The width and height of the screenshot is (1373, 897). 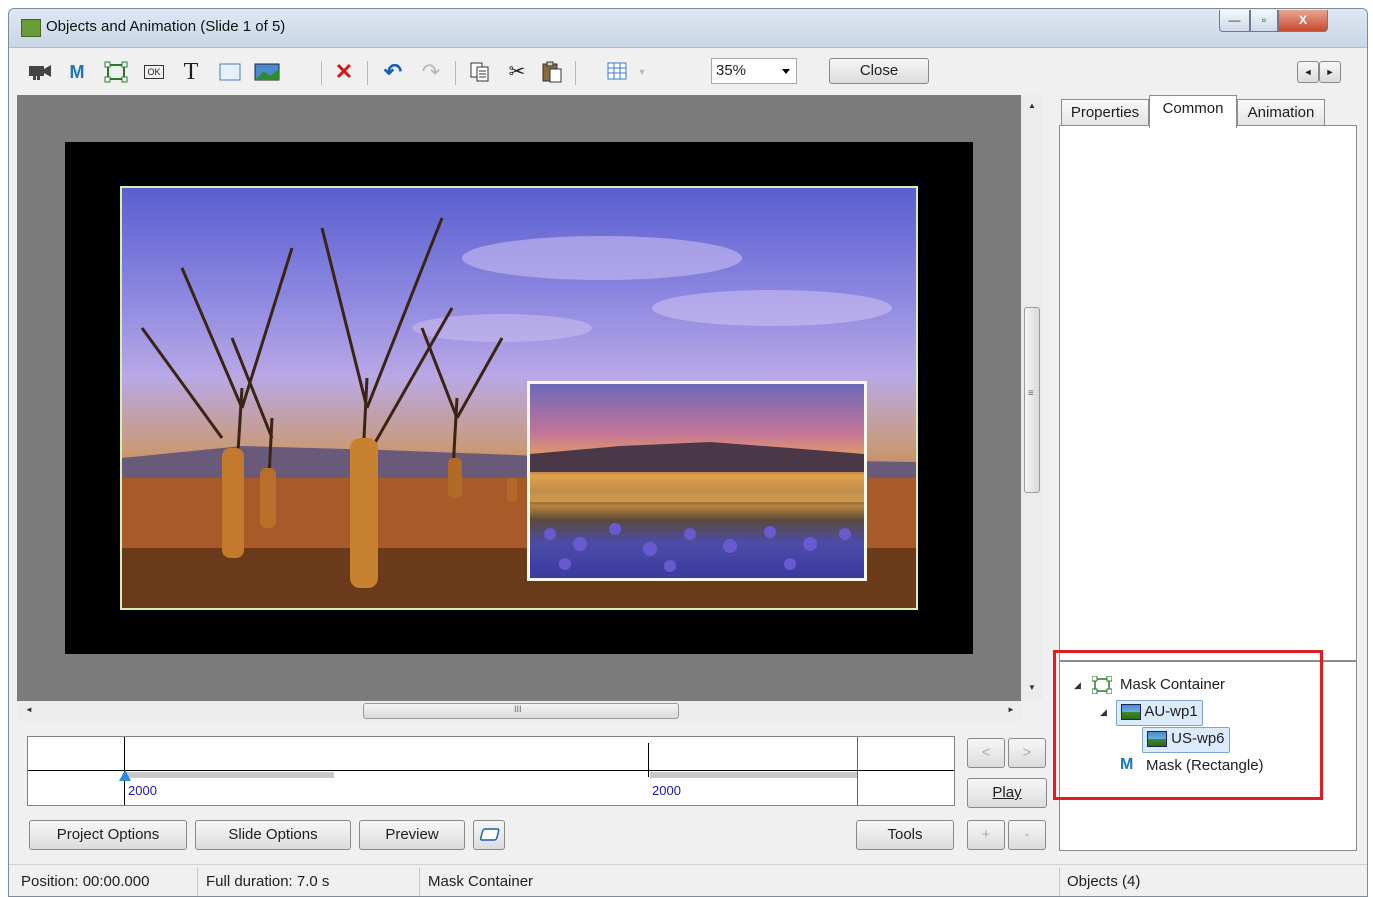 What do you see at coordinates (191, 72) in the screenshot?
I see `text-icon: T` at bounding box center [191, 72].